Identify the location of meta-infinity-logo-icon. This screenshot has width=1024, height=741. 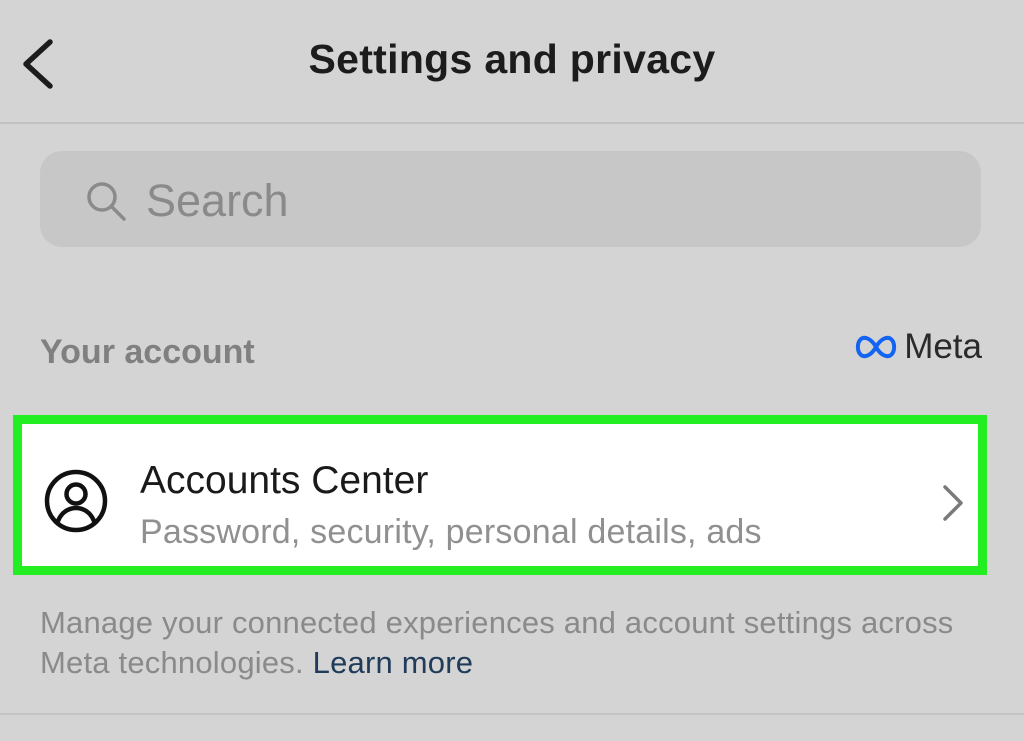
(876, 347).